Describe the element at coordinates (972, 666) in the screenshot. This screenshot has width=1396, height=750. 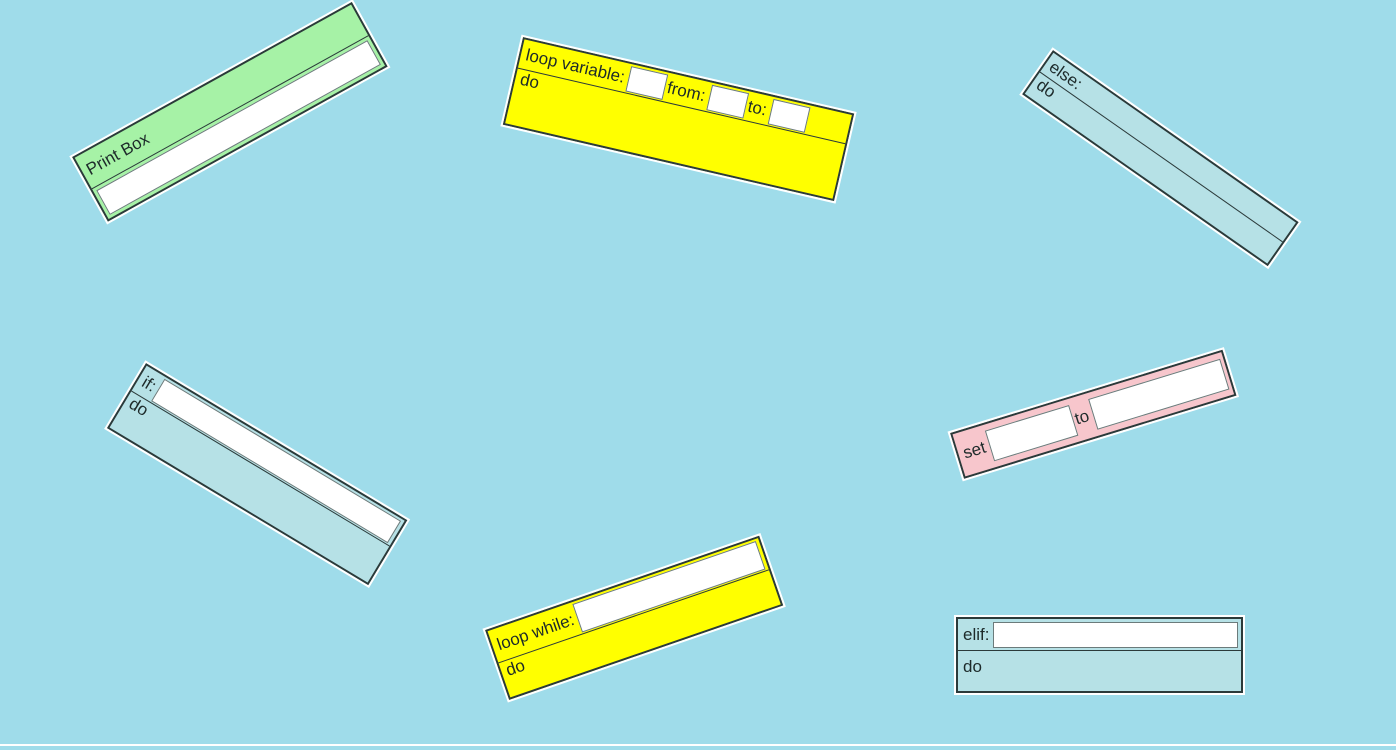
I see `elif-do-label: do` at that location.